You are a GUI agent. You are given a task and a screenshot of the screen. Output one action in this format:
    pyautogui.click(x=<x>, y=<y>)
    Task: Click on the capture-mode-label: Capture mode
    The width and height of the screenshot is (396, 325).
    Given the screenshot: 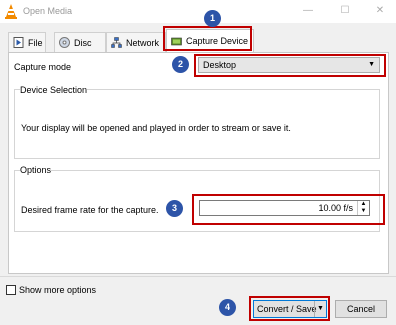 What is the action you would take?
    pyautogui.click(x=43, y=67)
    